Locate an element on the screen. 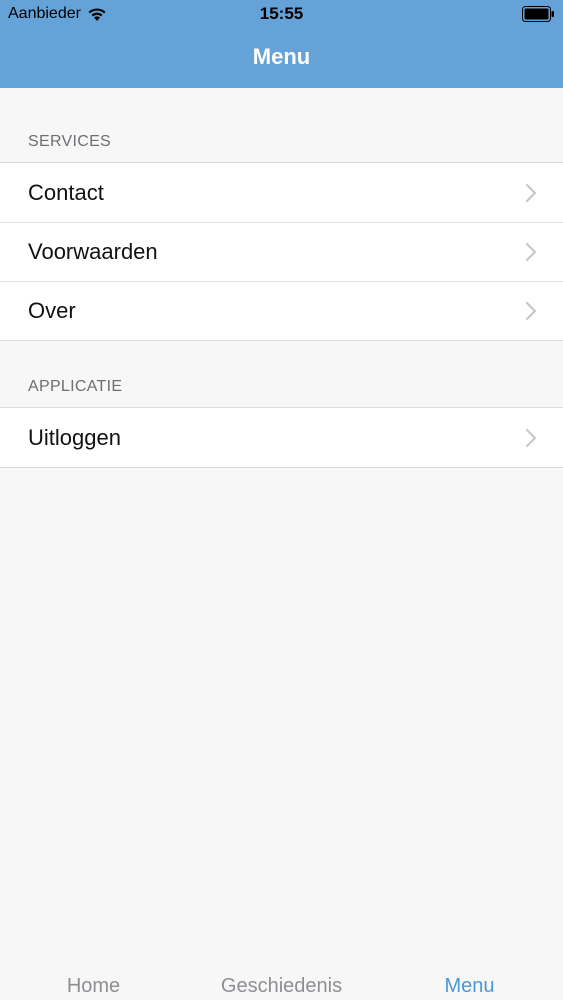 Image resolution: width=563 pixels, height=1000 pixels. menu-item-uitloggen: Uitloggen is located at coordinates (281, 437).